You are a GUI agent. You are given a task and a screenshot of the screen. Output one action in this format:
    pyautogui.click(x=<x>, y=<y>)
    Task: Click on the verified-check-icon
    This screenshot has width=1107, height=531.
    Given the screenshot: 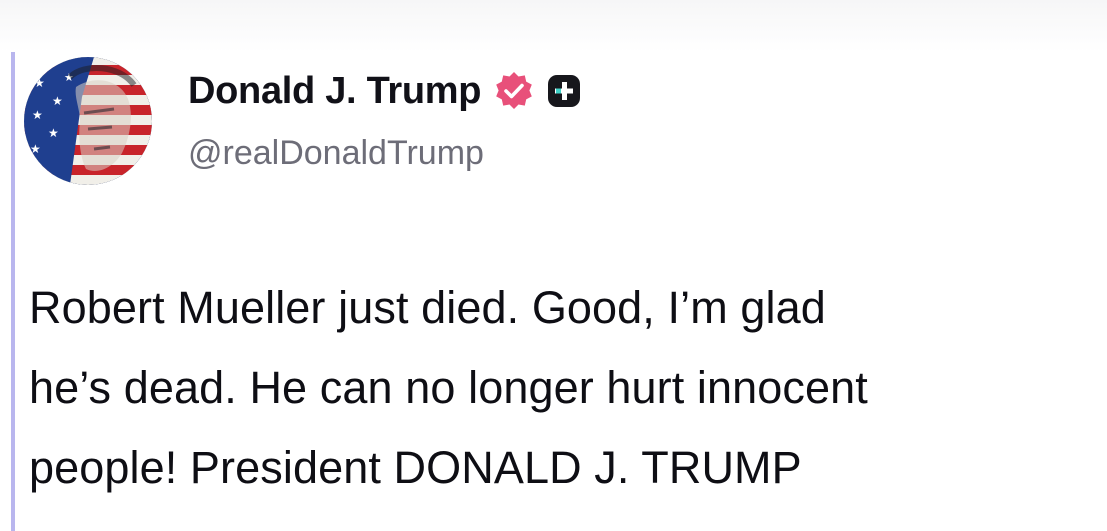 What is the action you would take?
    pyautogui.click(x=514, y=91)
    